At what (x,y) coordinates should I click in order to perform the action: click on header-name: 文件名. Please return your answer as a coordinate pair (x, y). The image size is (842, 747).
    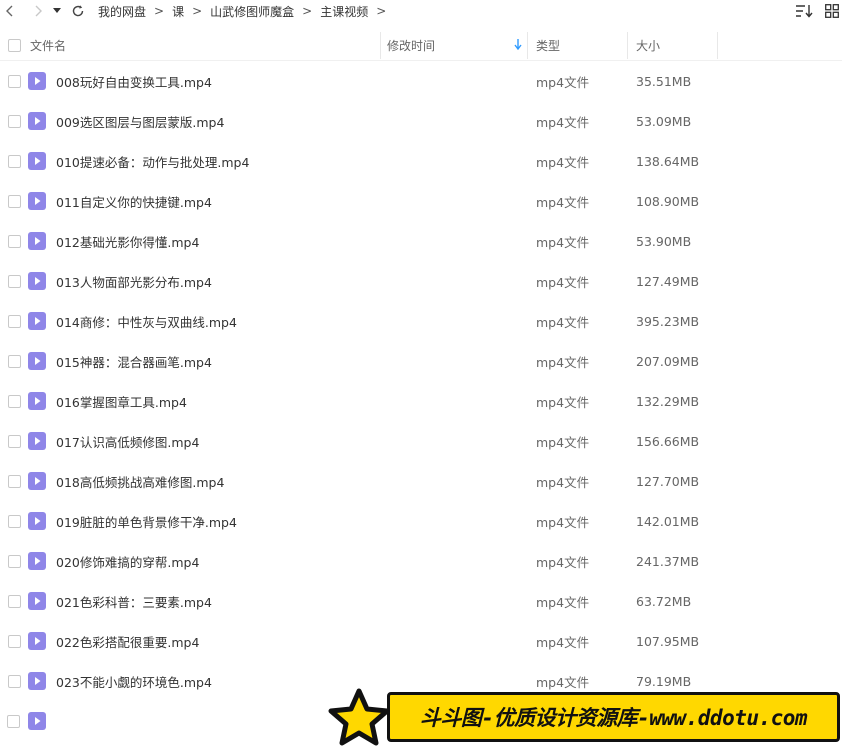
    Looking at the image, I should click on (204, 45).